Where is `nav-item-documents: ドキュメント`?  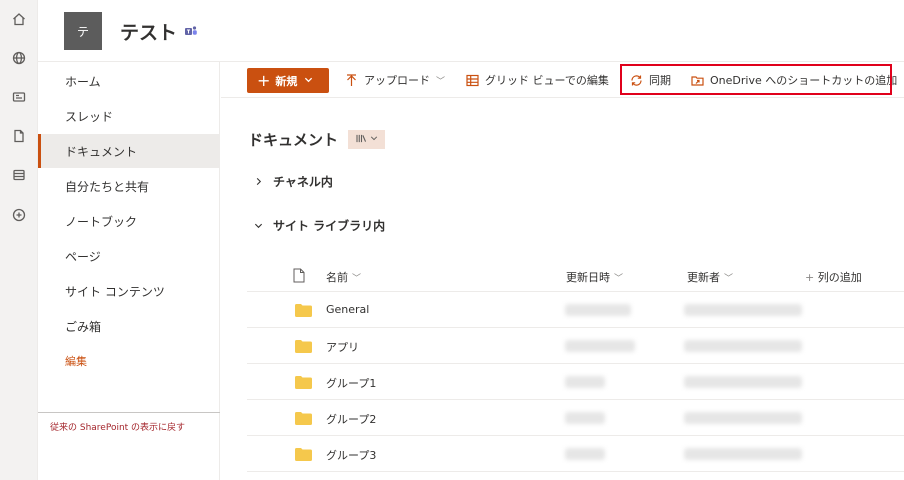 nav-item-documents: ドキュメント is located at coordinates (129, 151).